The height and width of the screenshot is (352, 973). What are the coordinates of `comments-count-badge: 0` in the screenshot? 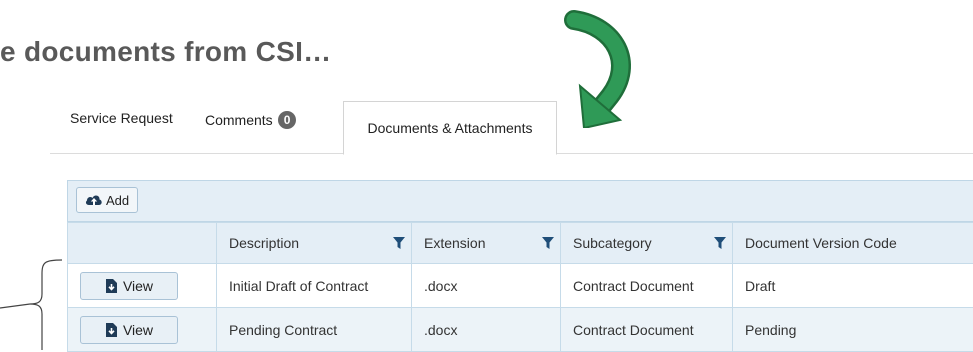 It's located at (287, 120).